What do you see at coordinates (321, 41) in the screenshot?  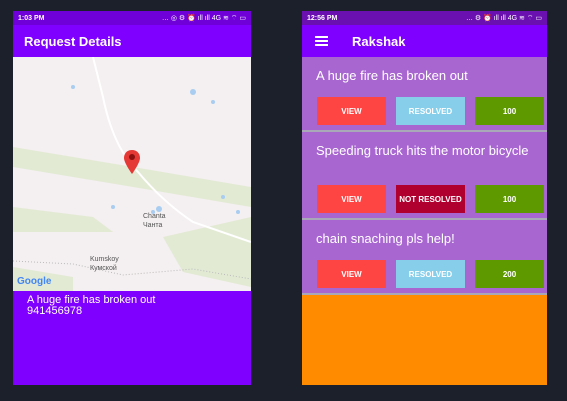 I see `hamburger-menu-icon` at bounding box center [321, 41].